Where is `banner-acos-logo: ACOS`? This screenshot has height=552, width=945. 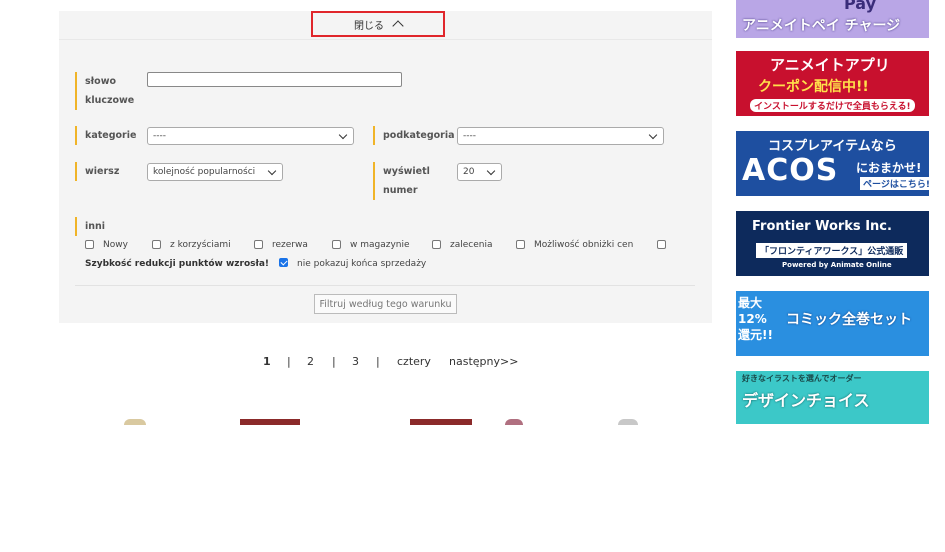
banner-acos-logo: ACOS is located at coordinates (790, 170).